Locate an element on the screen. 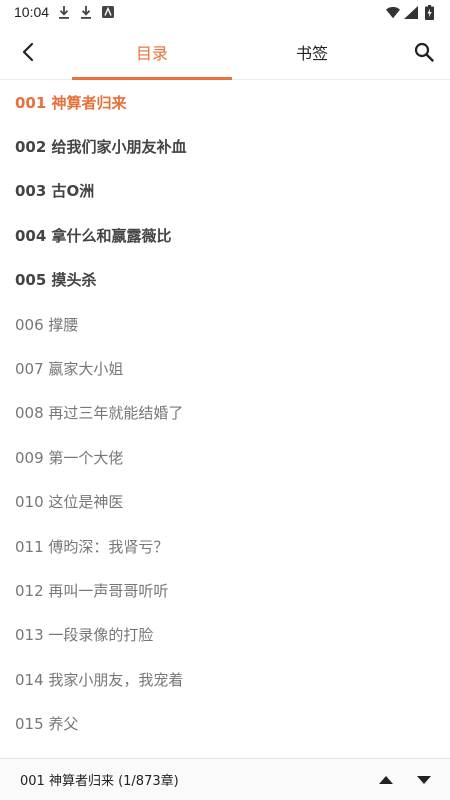 This screenshot has width=450, height=800. app-notification-icon is located at coordinates (108, 12).